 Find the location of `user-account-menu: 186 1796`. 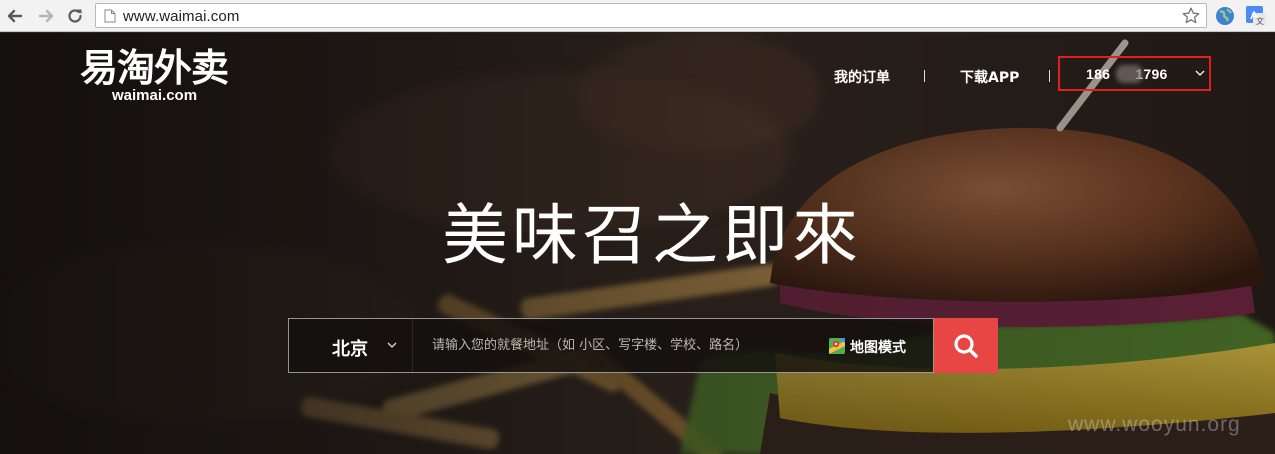

user-account-menu: 186 1796 is located at coordinates (1134, 73).